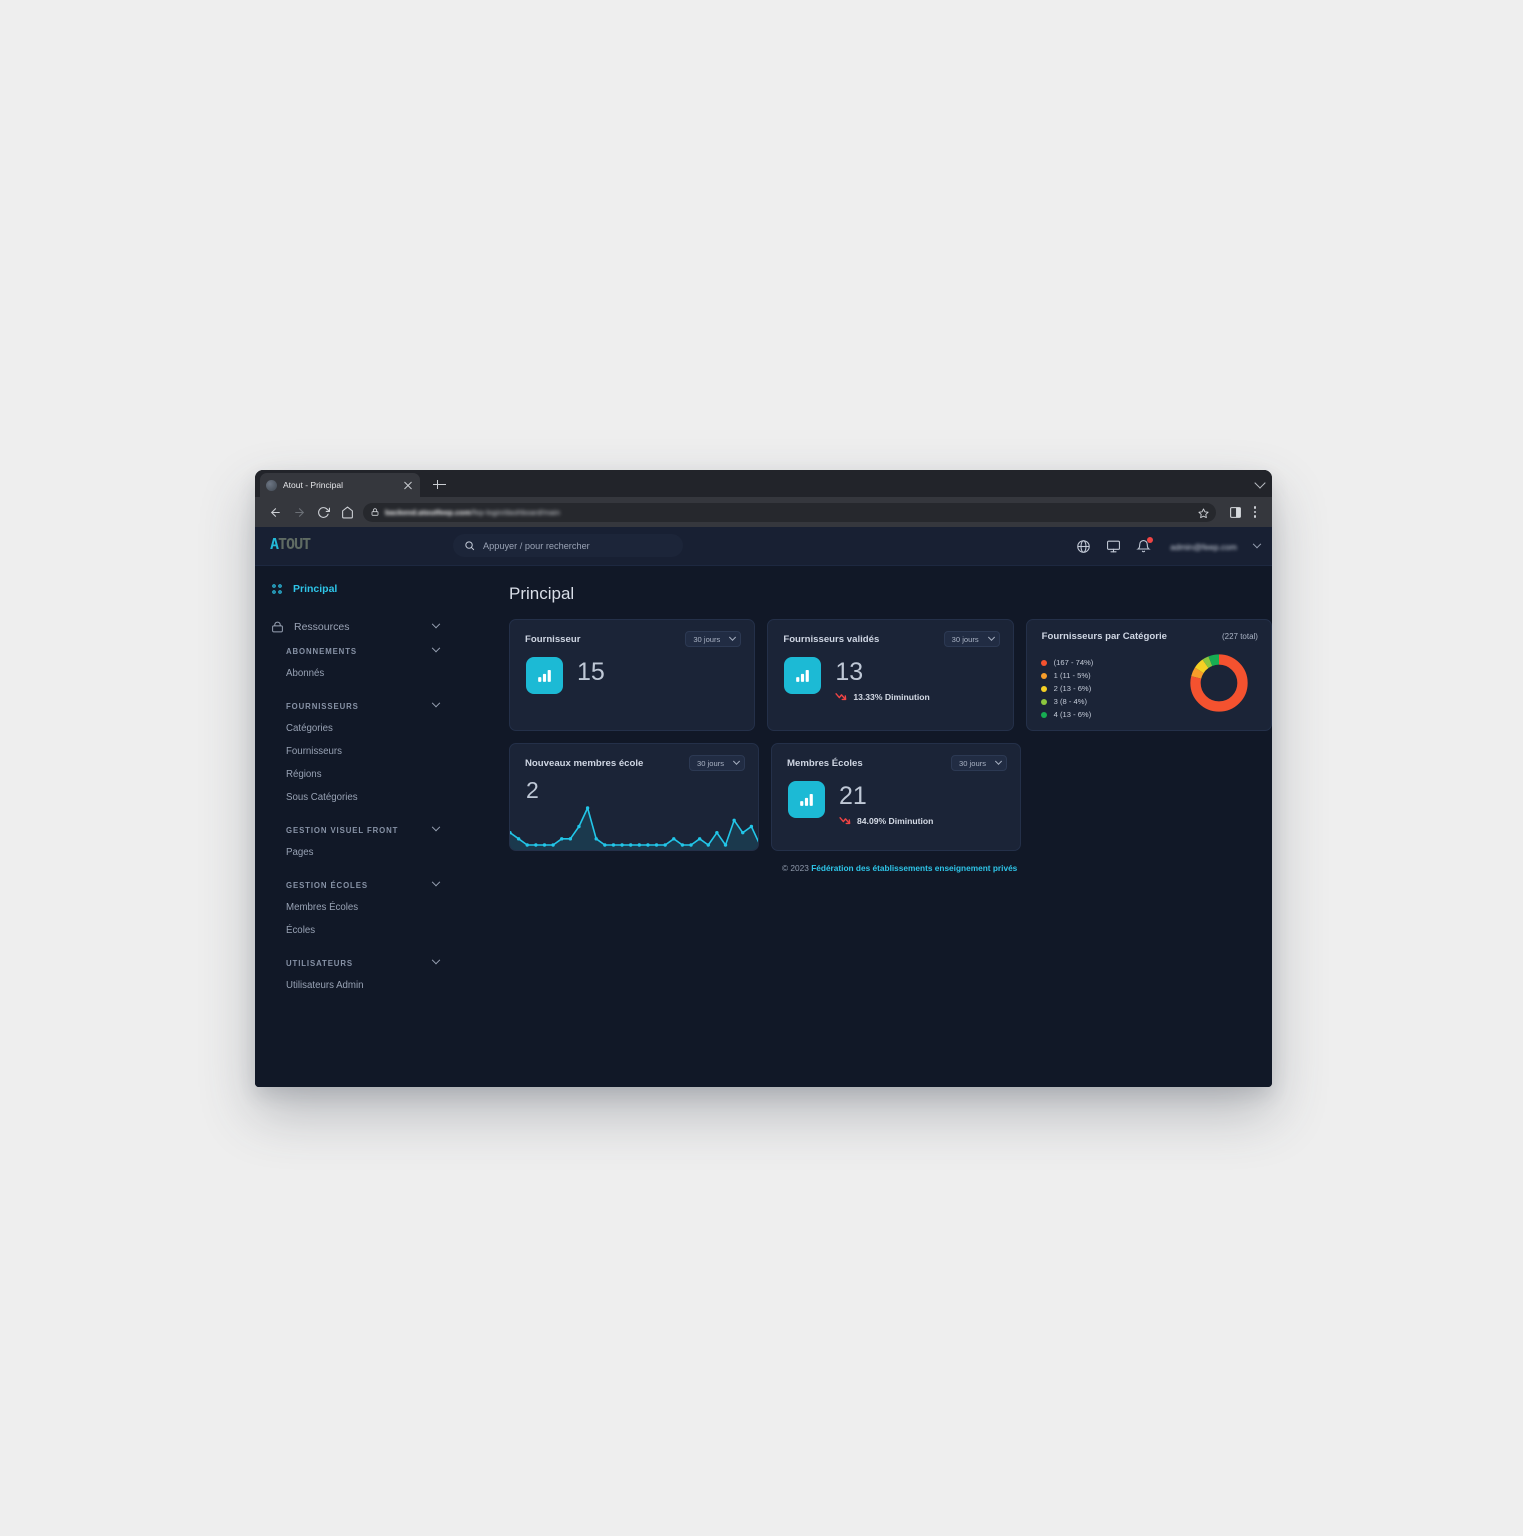 Image resolution: width=1523 pixels, height=1536 pixels. Describe the element at coordinates (355, 706) in the screenshot. I see `sidebar-group-fournisseurs: FOURNISSEURS` at that location.